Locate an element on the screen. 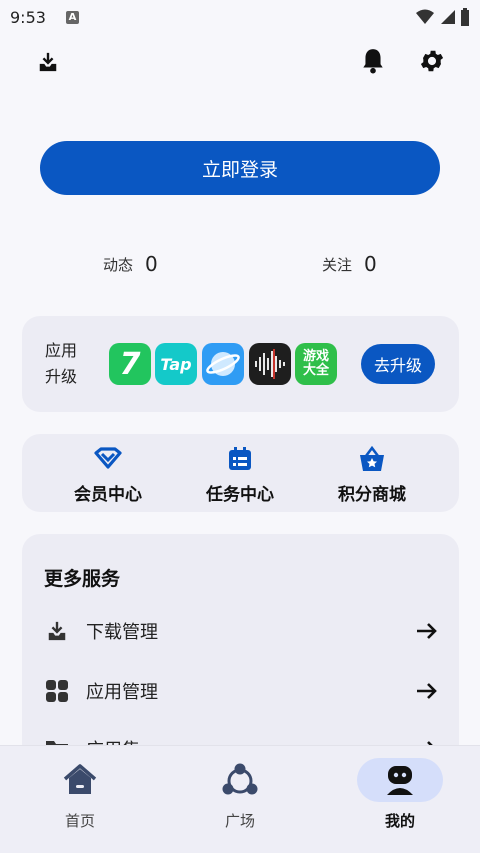  profile-icon is located at coordinates (400, 780).